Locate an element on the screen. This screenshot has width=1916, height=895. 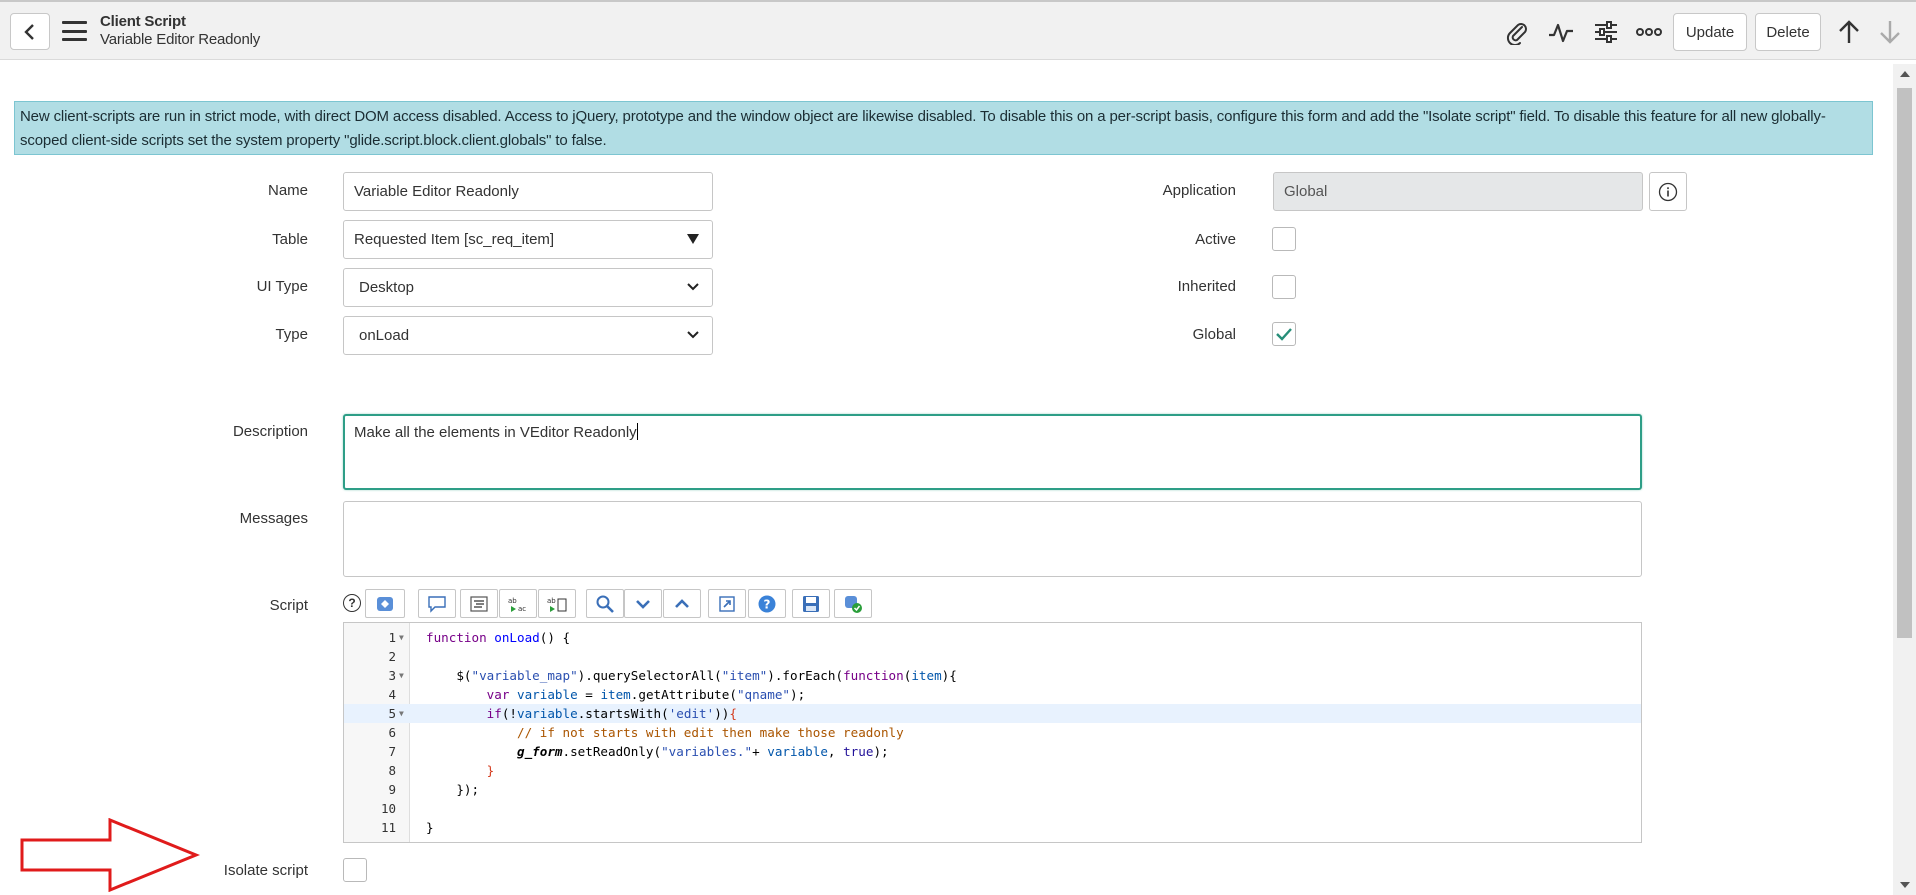
active-checkbox is located at coordinates (1284, 239).